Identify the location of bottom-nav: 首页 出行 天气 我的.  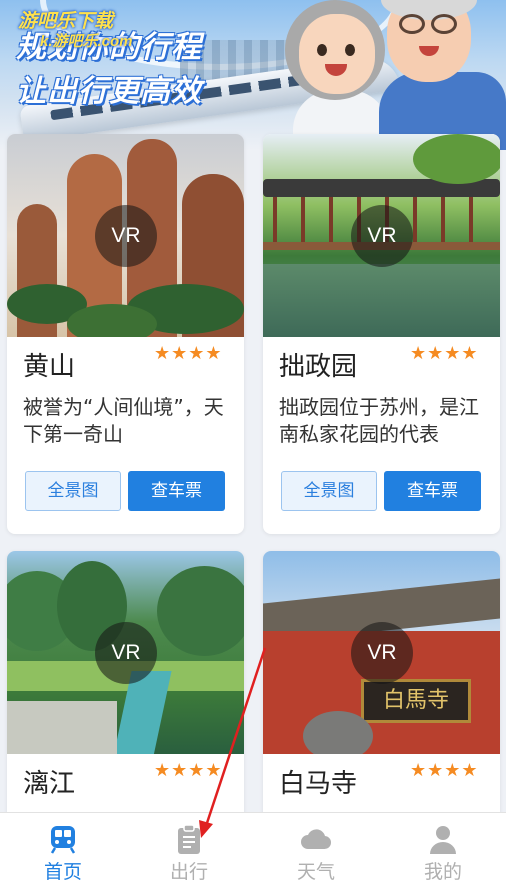
(253, 847).